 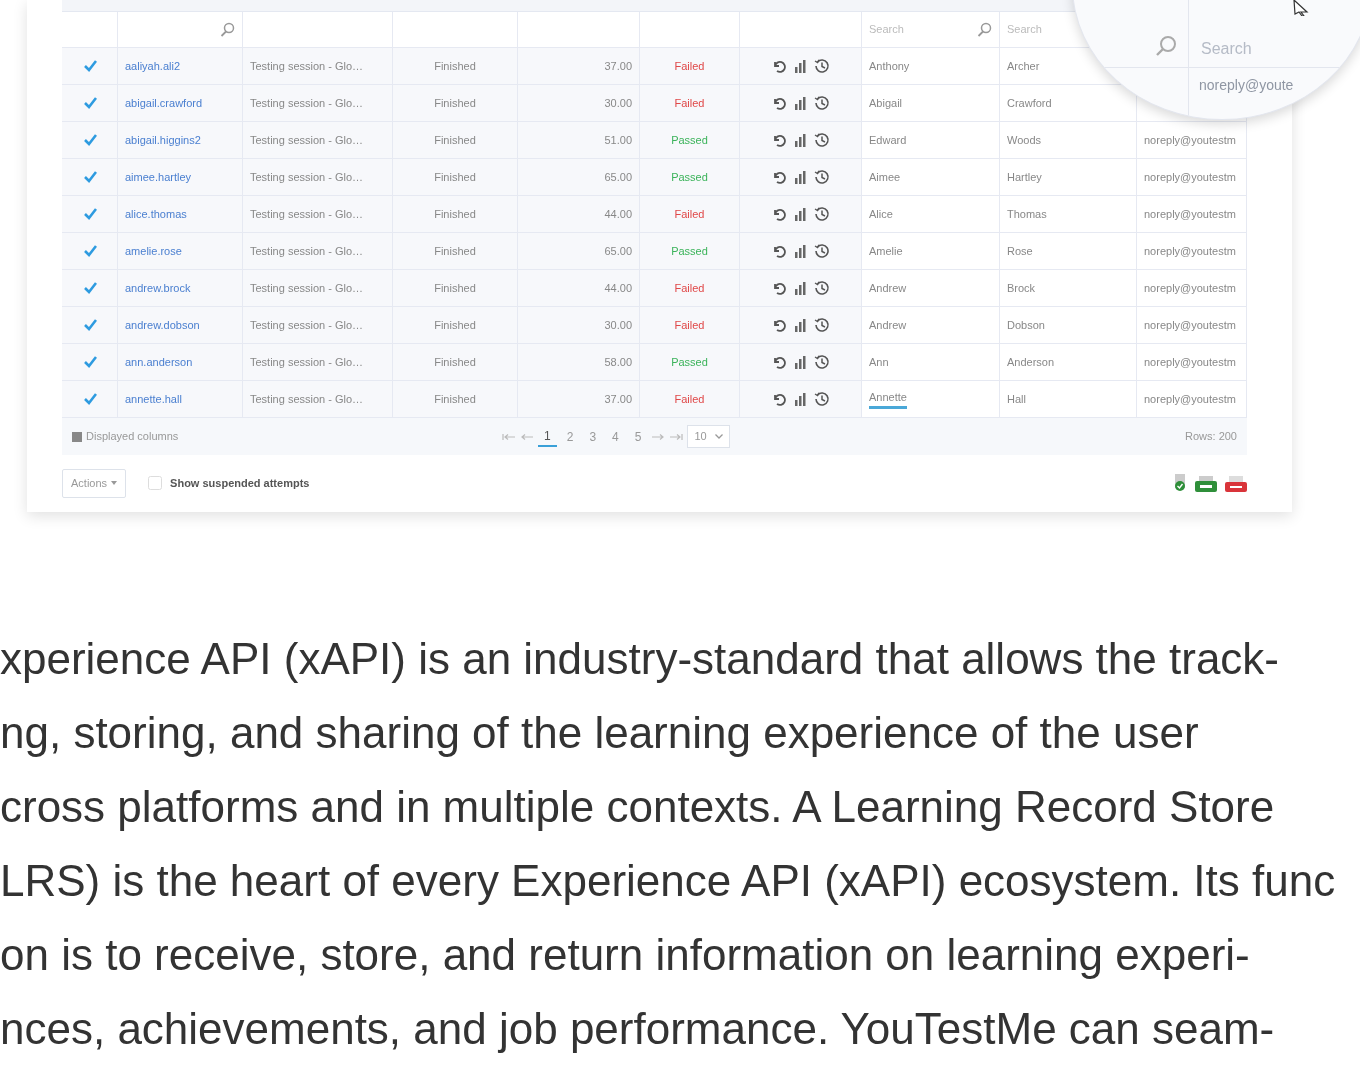 What do you see at coordinates (570, 436) in the screenshot?
I see `page-button: 2` at bounding box center [570, 436].